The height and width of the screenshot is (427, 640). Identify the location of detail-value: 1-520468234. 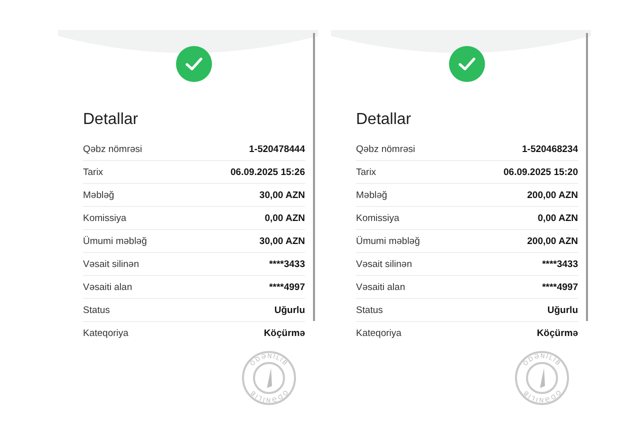
(550, 149).